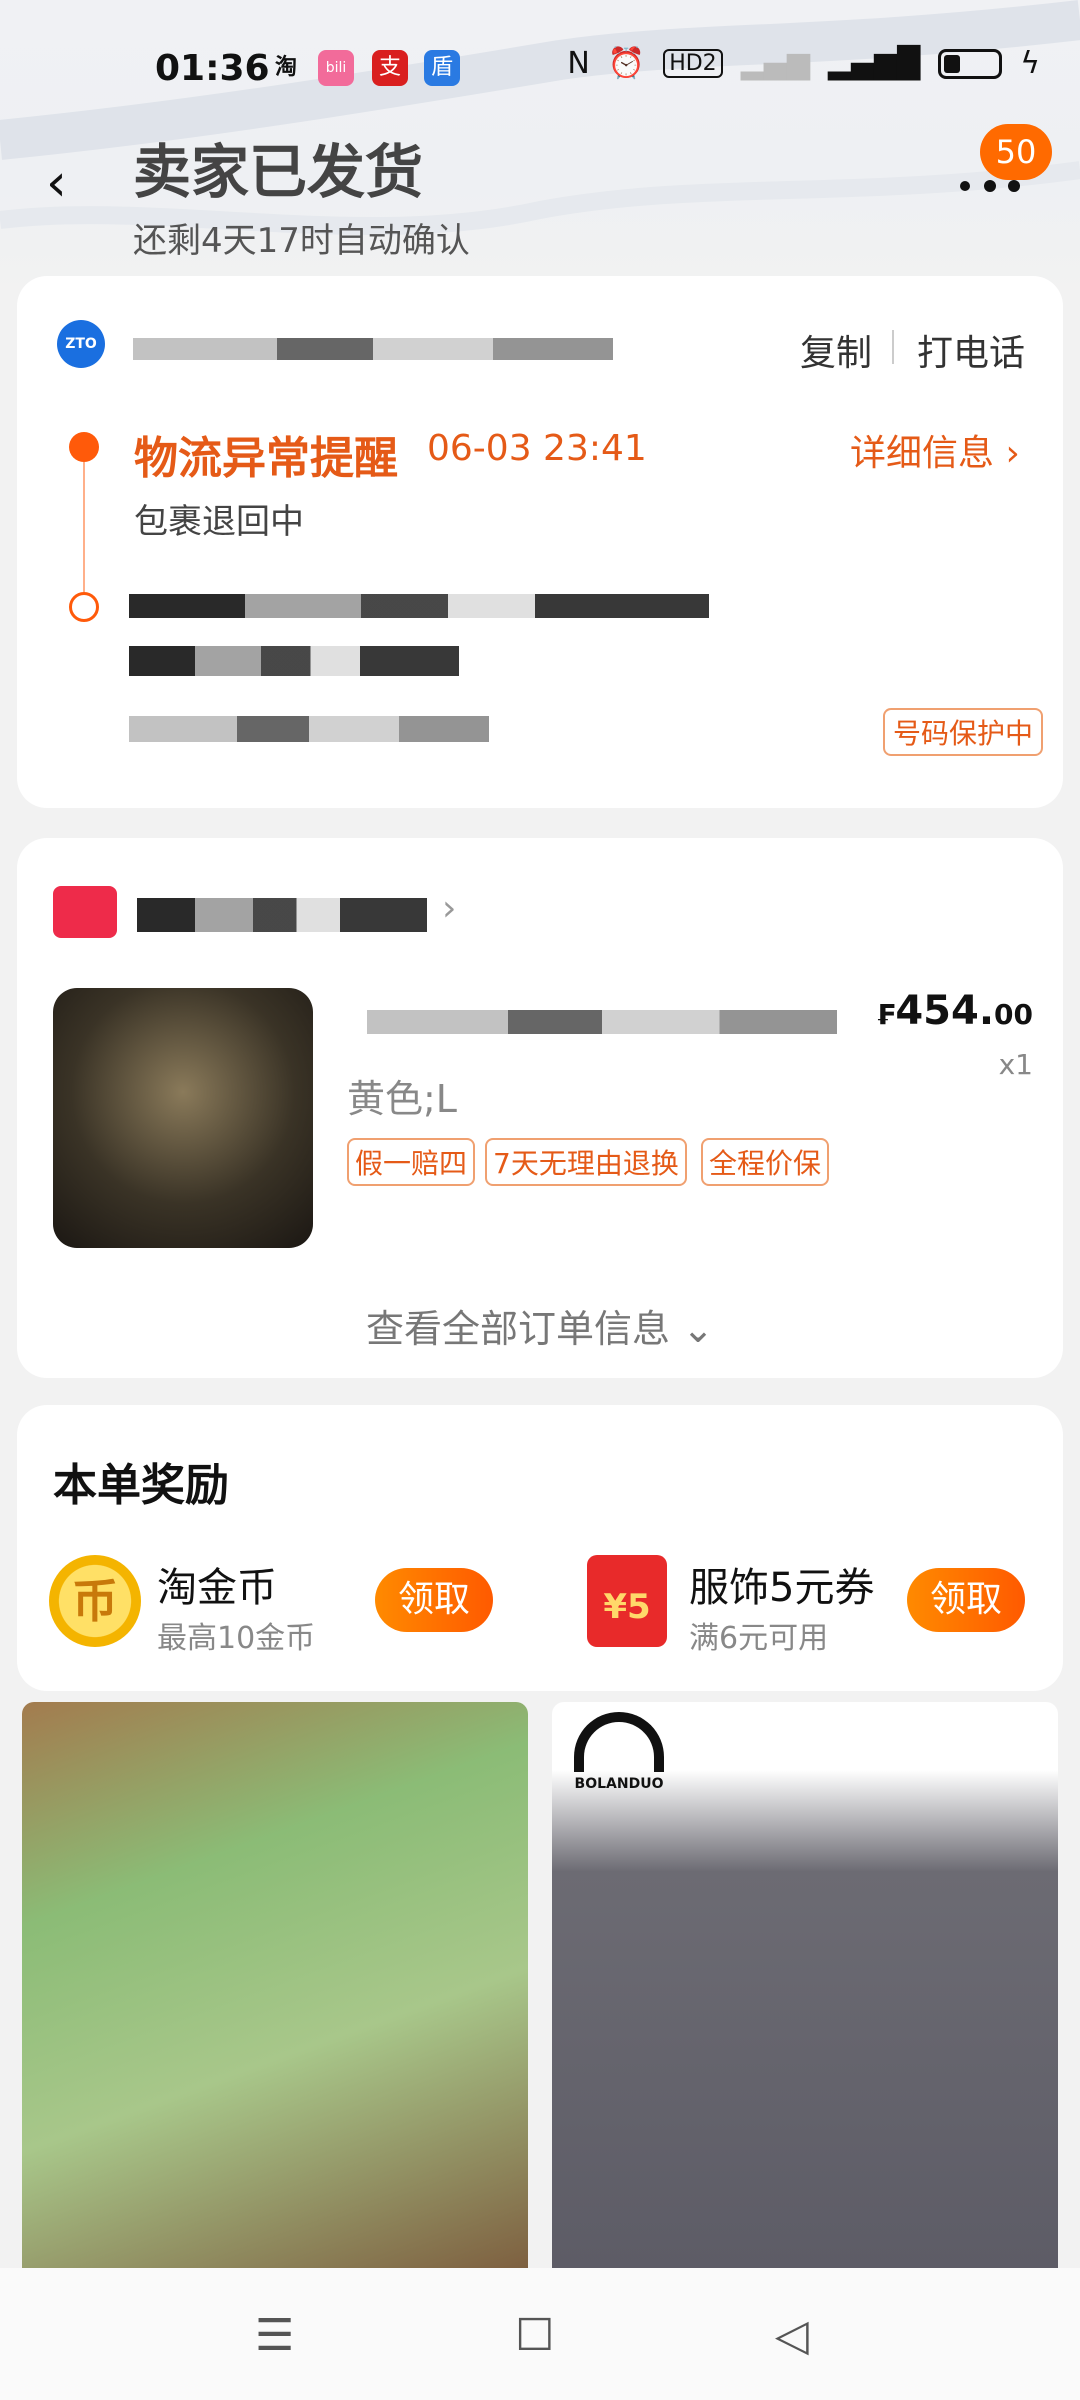 This screenshot has width=1080, height=2400. I want to click on number-protection-badge: 号码保护中, so click(963, 732).